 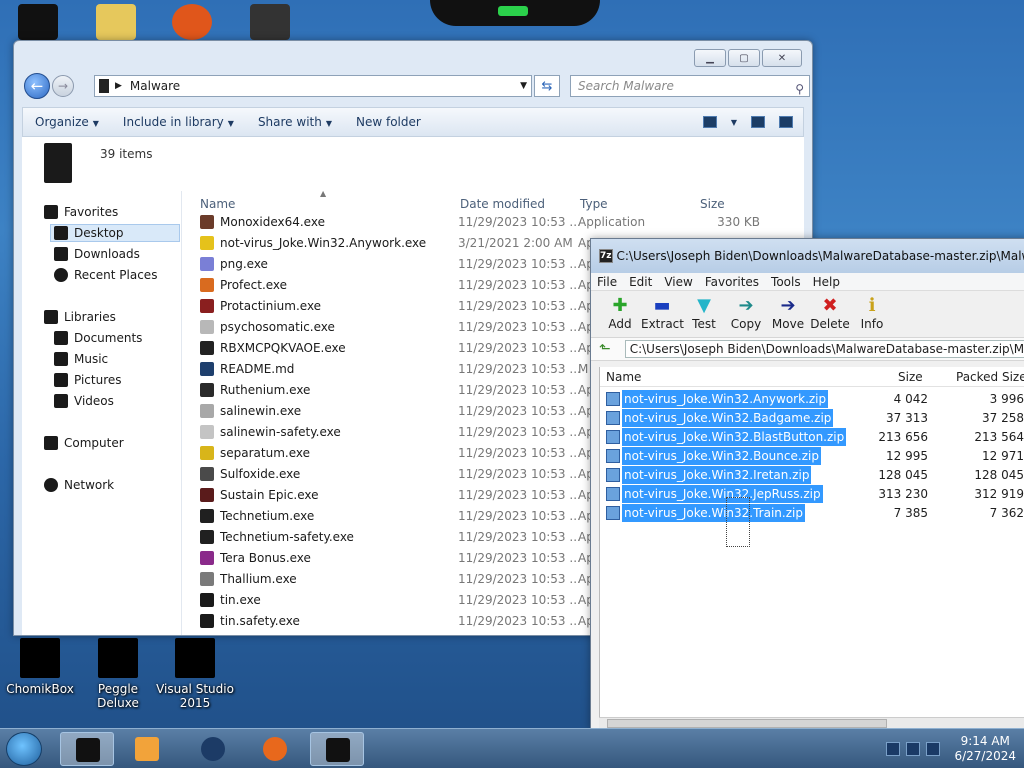 I want to click on scrollbar-thumb, so click(x=747, y=723).